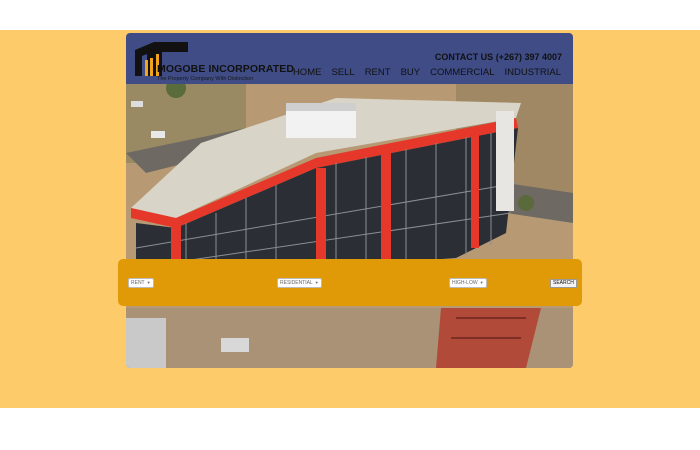 The height and width of the screenshot is (450, 700). Describe the element at coordinates (225, 69) in the screenshot. I see `brand-name: MOGOBE INCORPORATED` at that location.